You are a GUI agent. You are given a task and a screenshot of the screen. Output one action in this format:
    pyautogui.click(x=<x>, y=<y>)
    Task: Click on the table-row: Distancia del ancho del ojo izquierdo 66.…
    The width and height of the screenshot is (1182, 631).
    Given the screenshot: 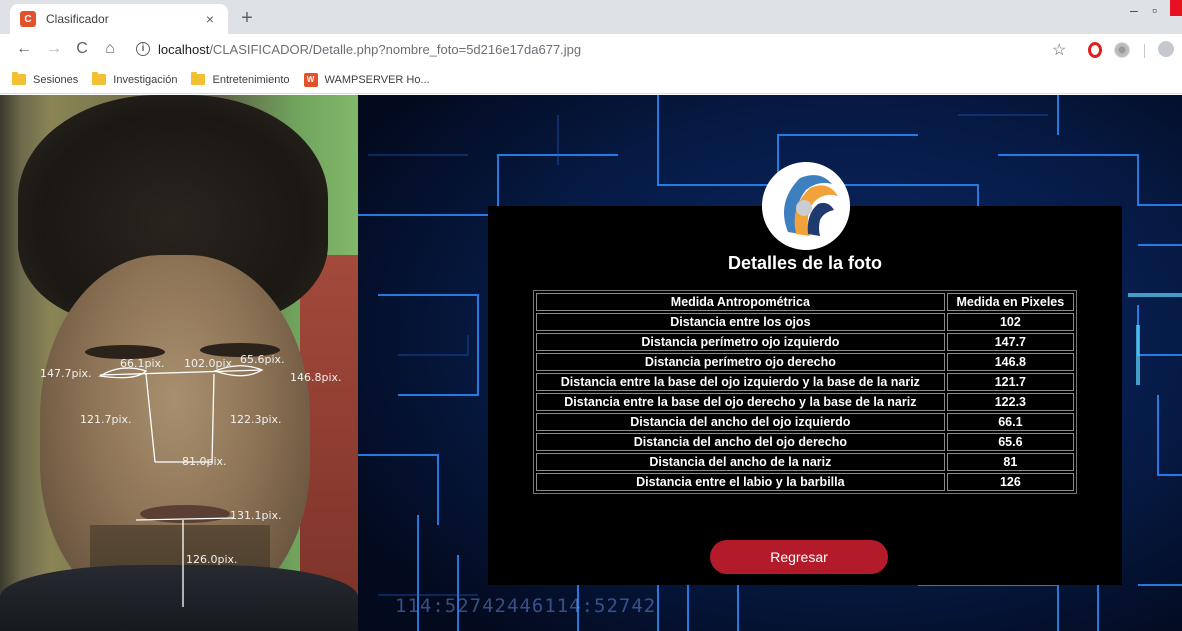 What is the action you would take?
    pyautogui.click(x=805, y=422)
    